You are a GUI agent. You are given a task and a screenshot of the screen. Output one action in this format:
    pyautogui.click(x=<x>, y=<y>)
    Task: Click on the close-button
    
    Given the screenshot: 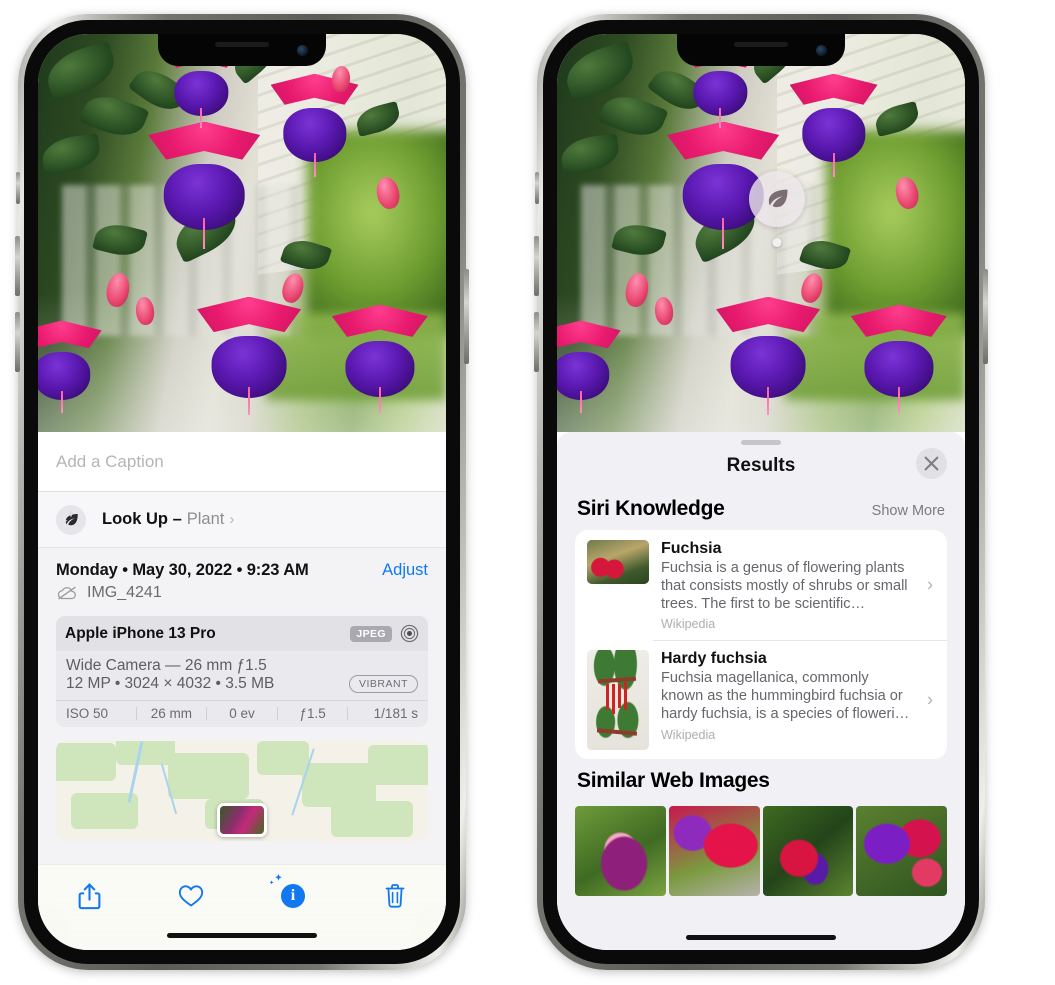 What is the action you would take?
    pyautogui.click(x=931, y=463)
    